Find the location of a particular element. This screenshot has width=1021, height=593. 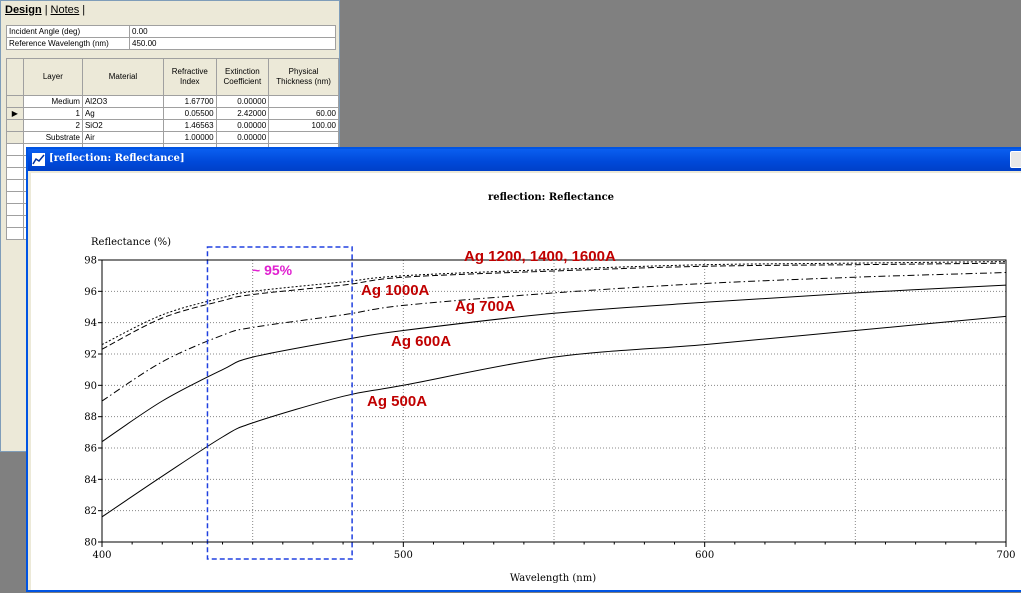

table-row: Medium Al2O3 1.67700 0.00000 is located at coordinates (172, 101).